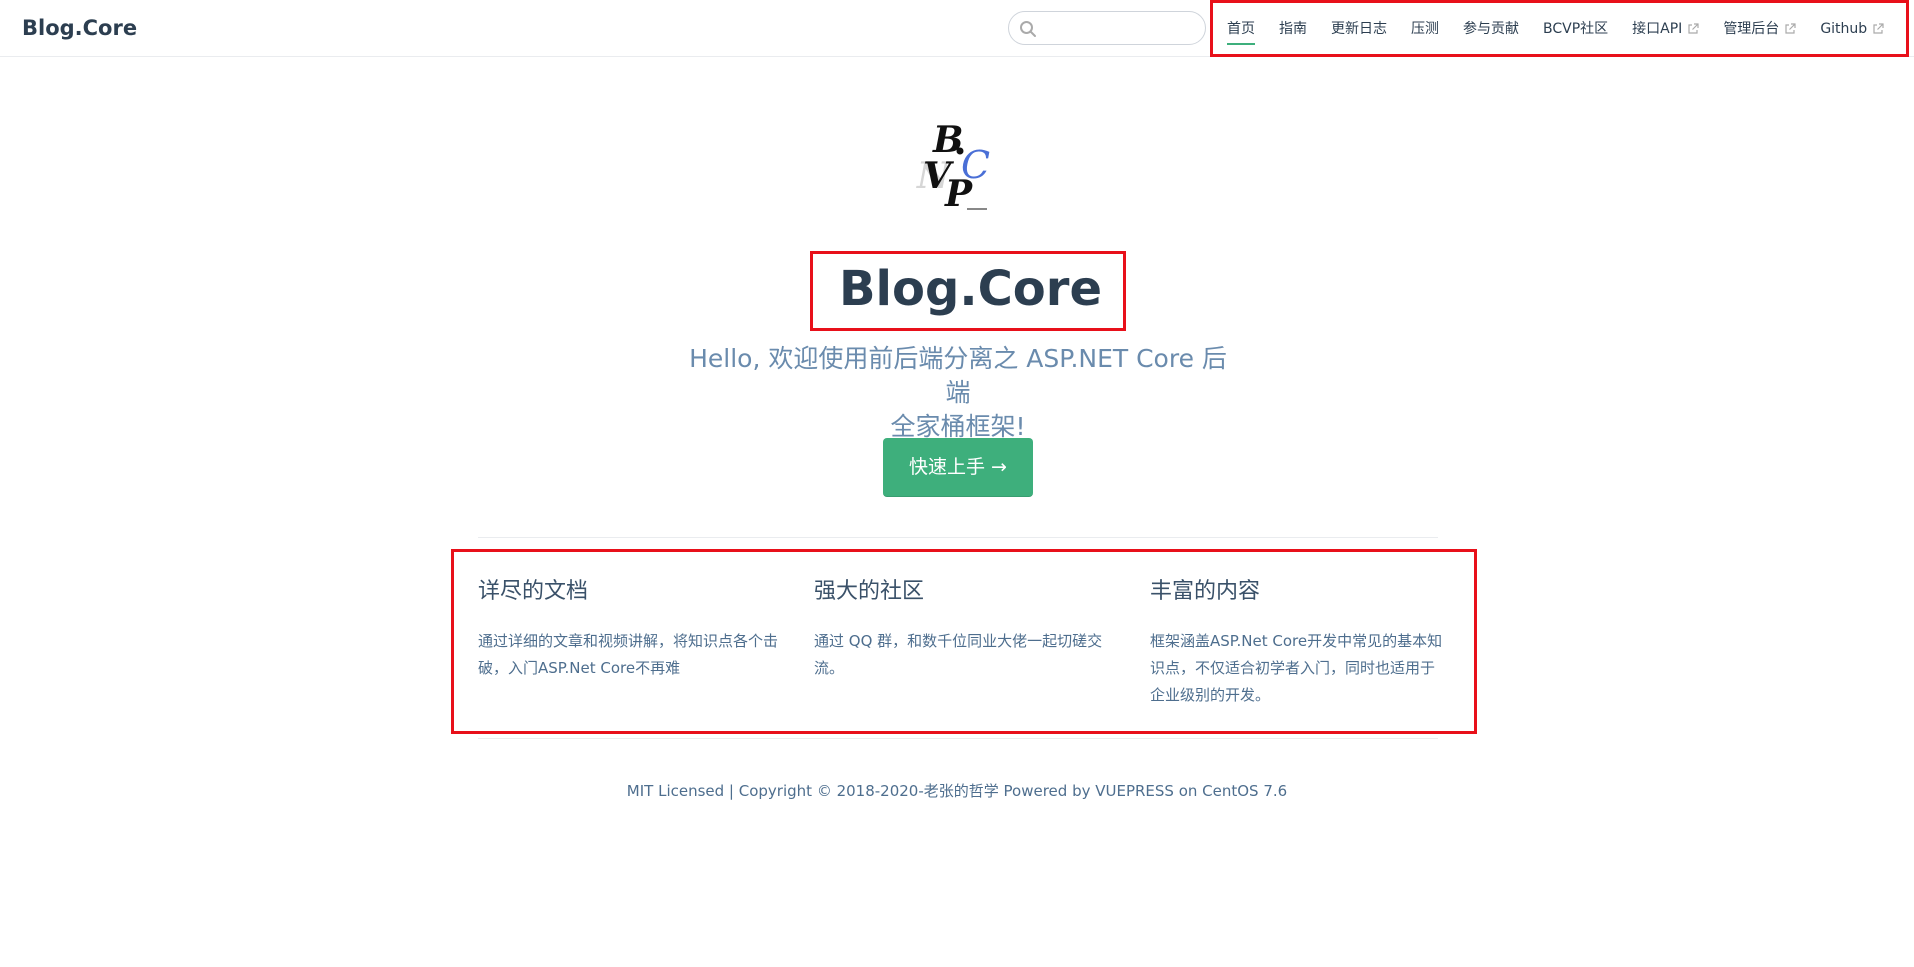  I want to click on feature-title: 丰富的内容, so click(1205, 591).